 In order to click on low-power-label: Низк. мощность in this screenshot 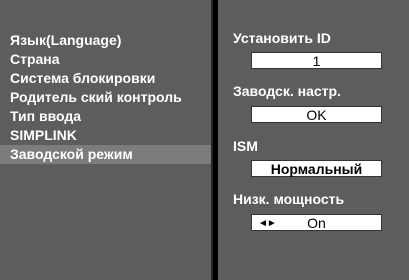, I will do `click(289, 199)`.